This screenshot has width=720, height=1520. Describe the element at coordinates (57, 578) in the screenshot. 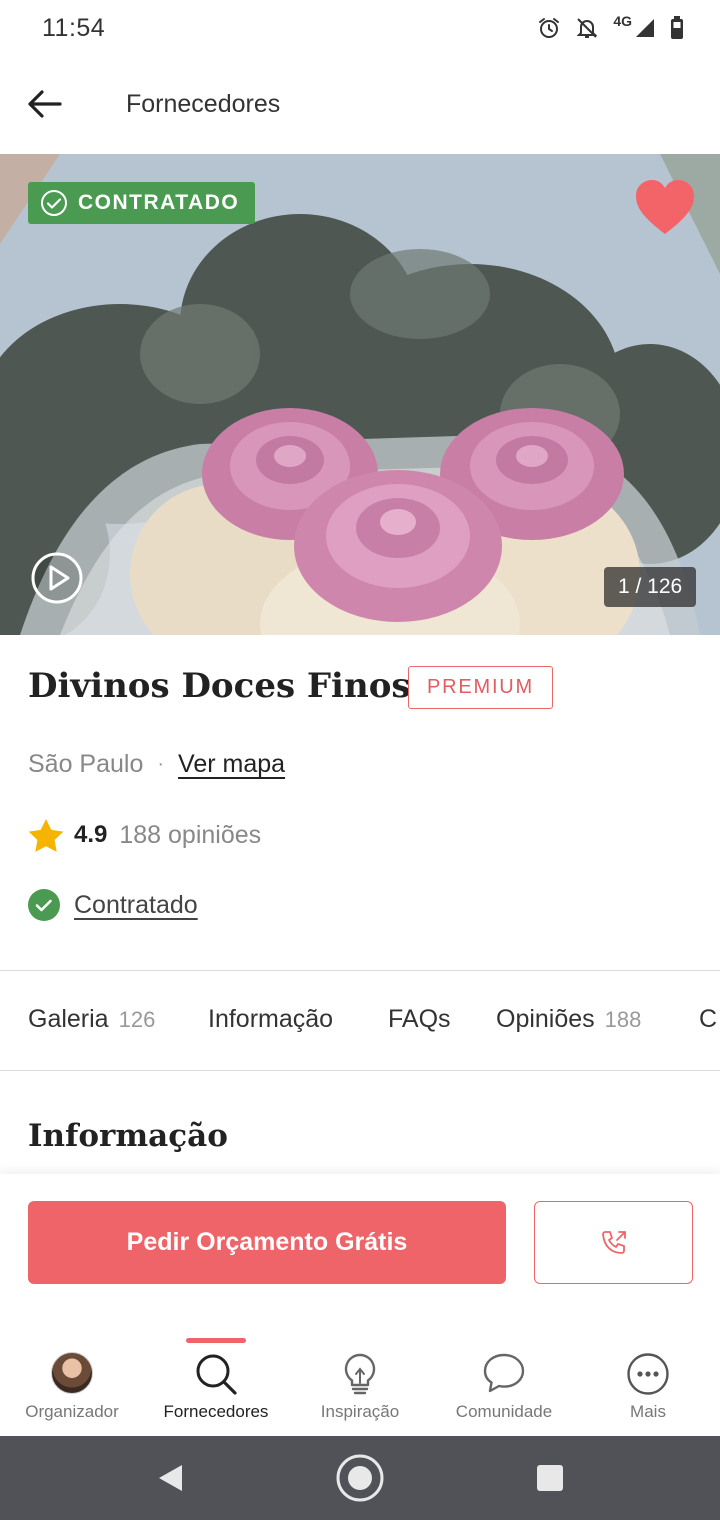

I see `play-video-icon` at that location.